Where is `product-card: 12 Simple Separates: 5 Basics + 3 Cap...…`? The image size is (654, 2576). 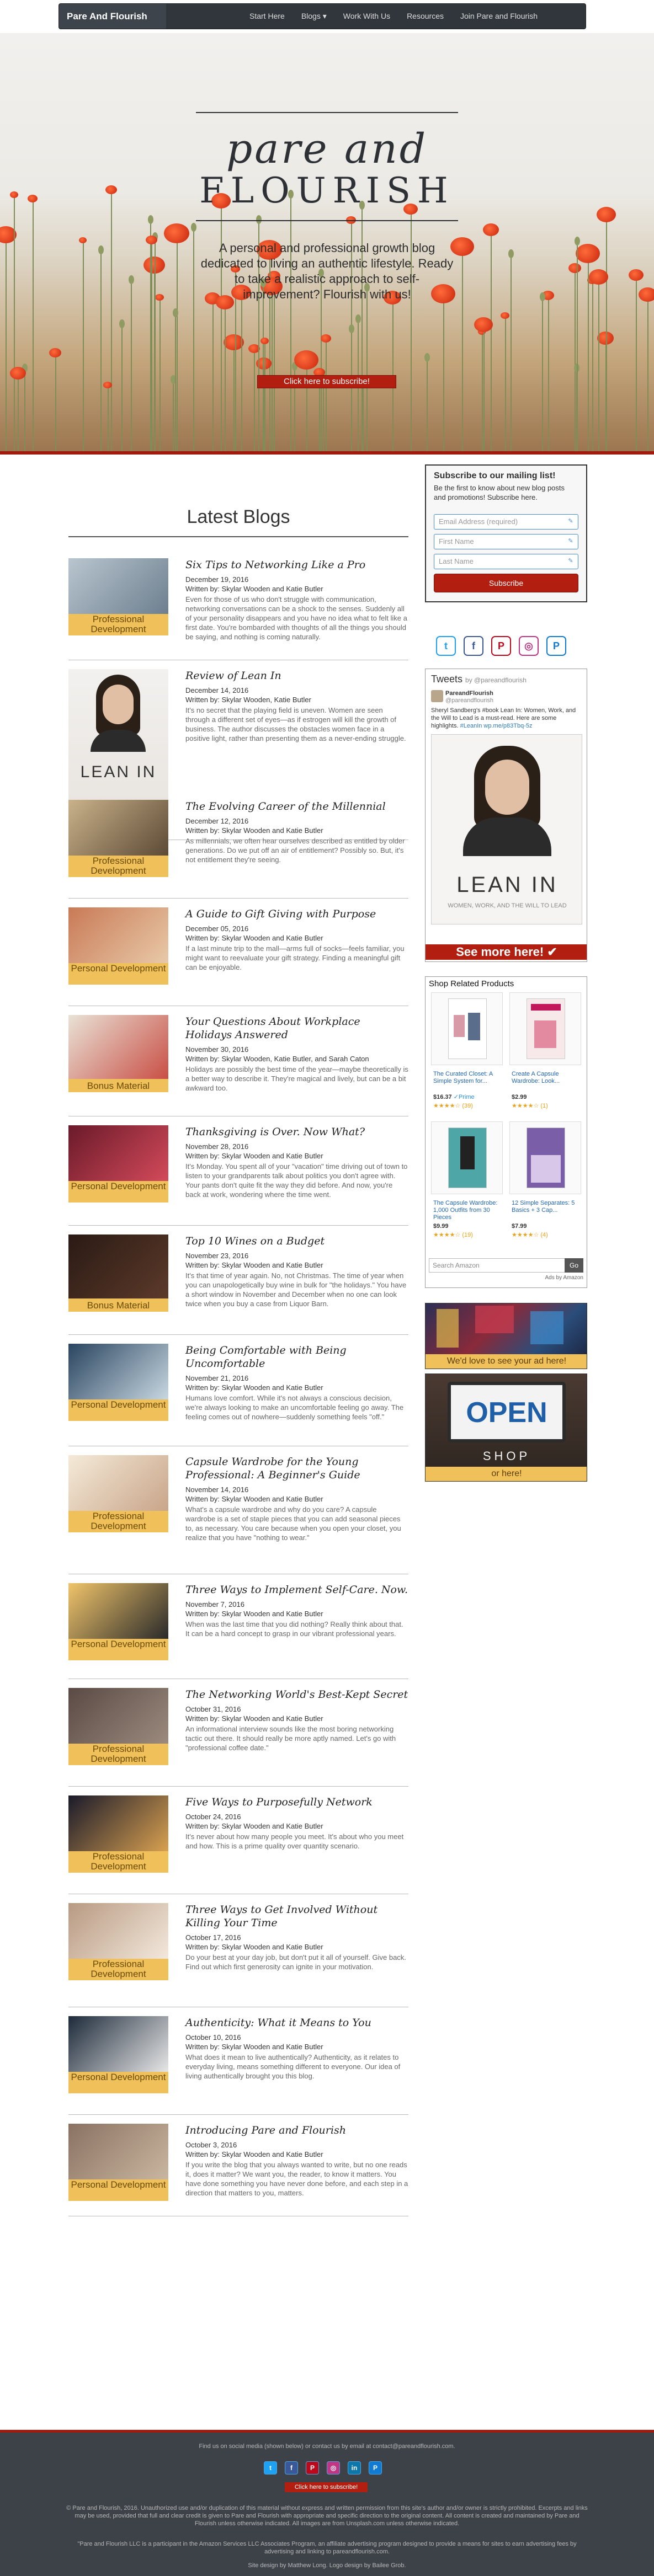 product-card: 12 Simple Separates: 5 Basics + 3 Cap...… is located at coordinates (545, 1184).